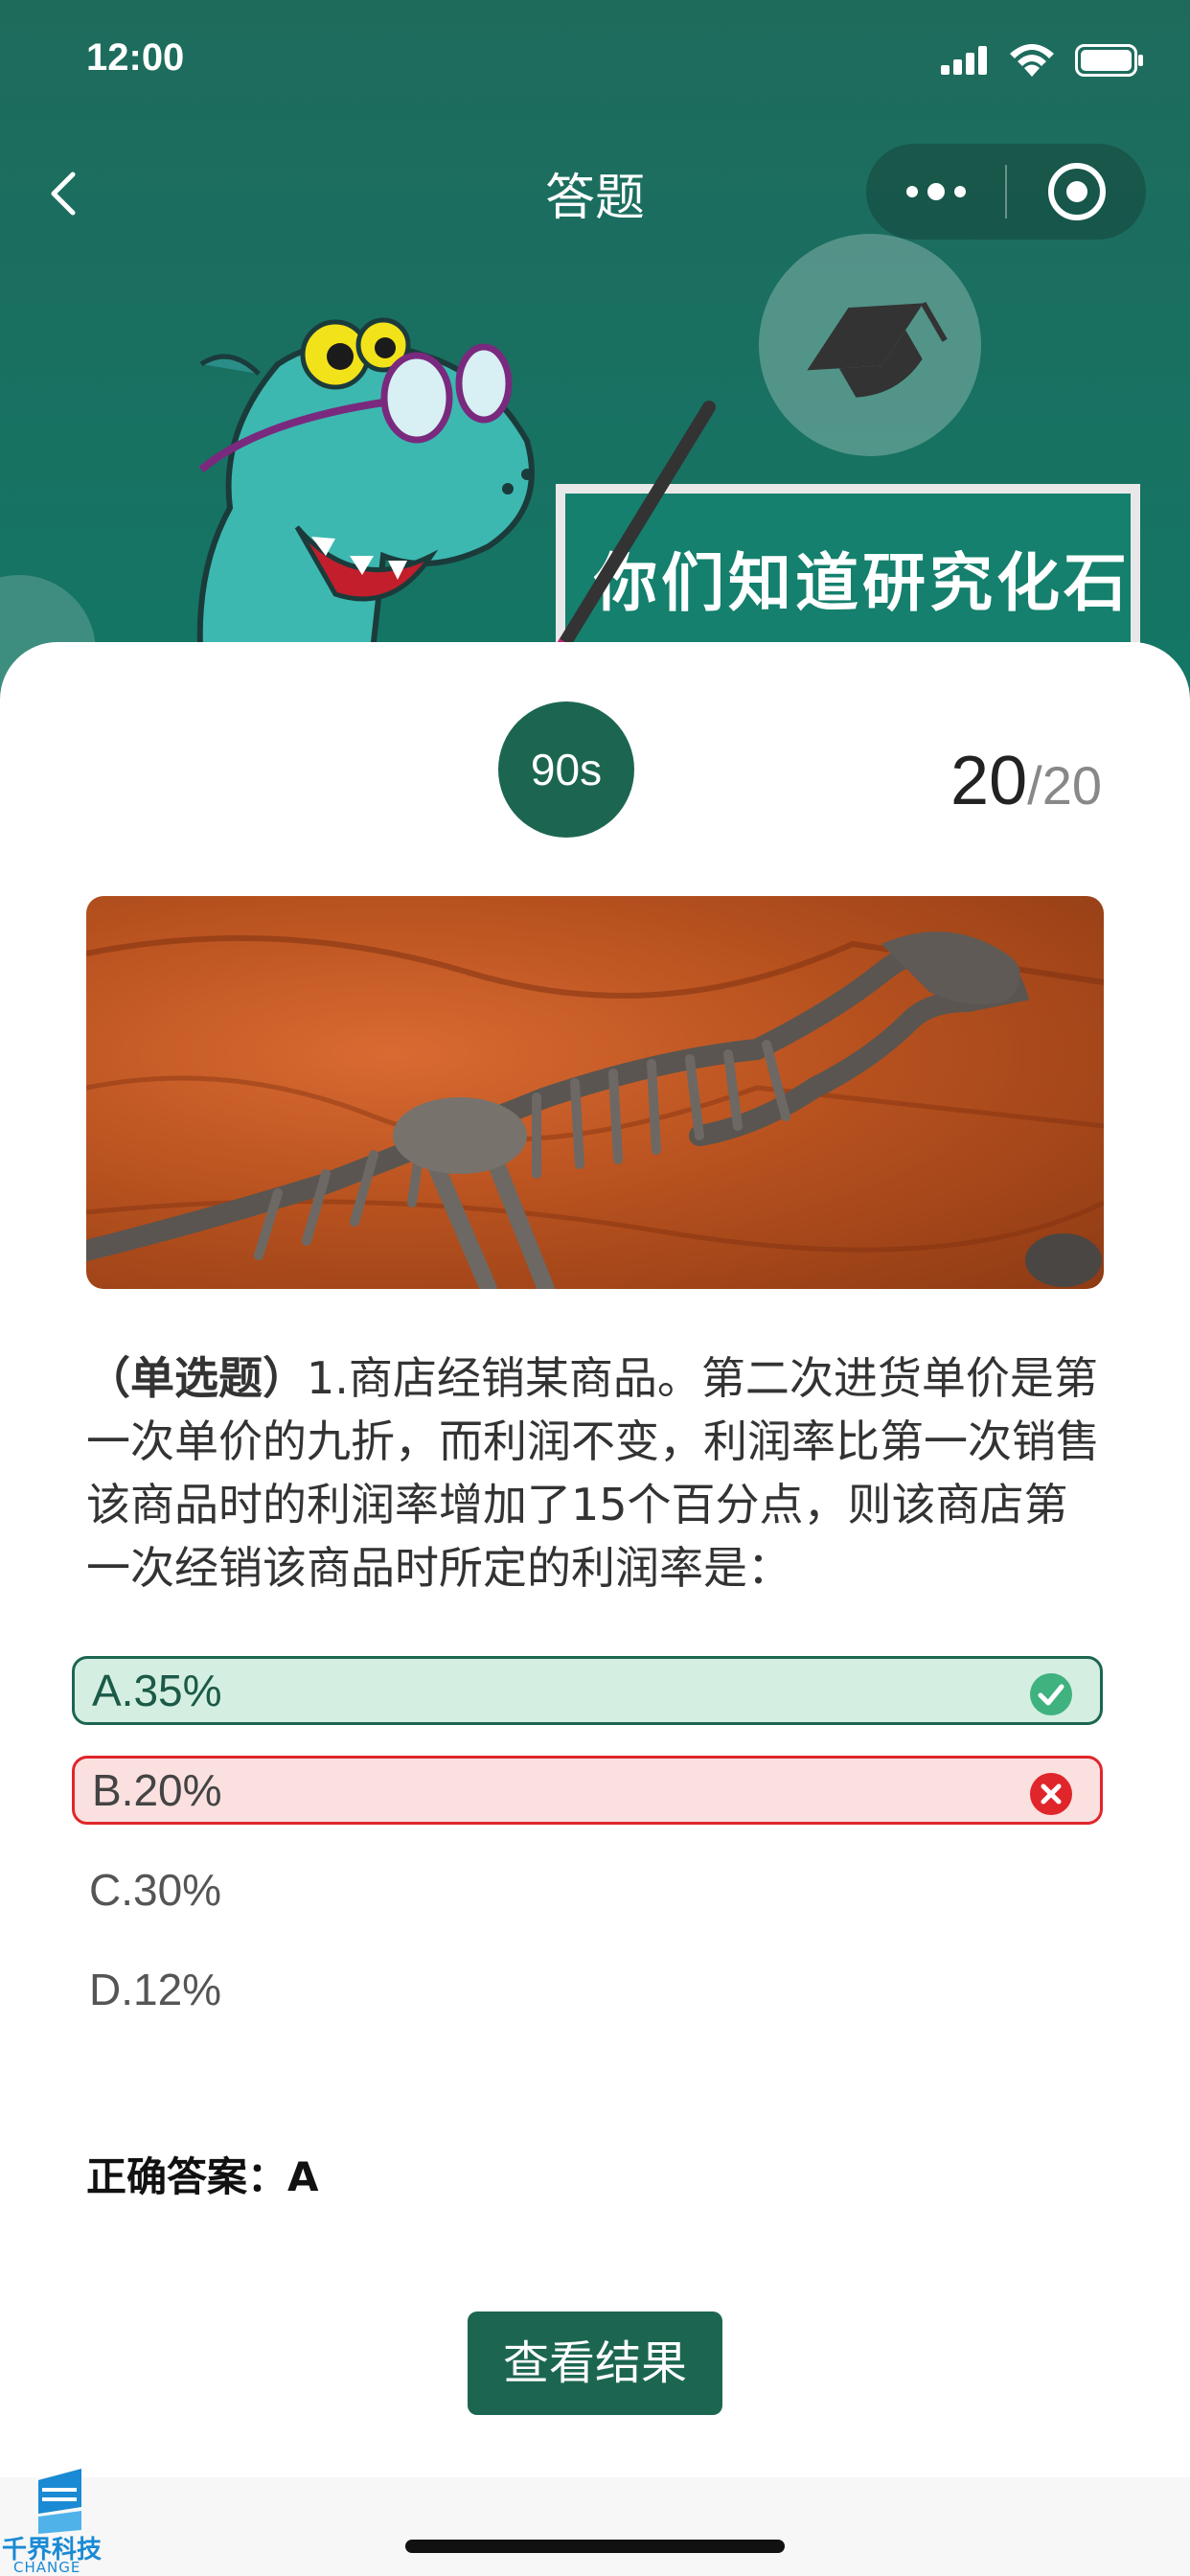 The image size is (1190, 2576). Describe the element at coordinates (157, 1690) in the screenshot. I see `option-label: A.35%` at that location.